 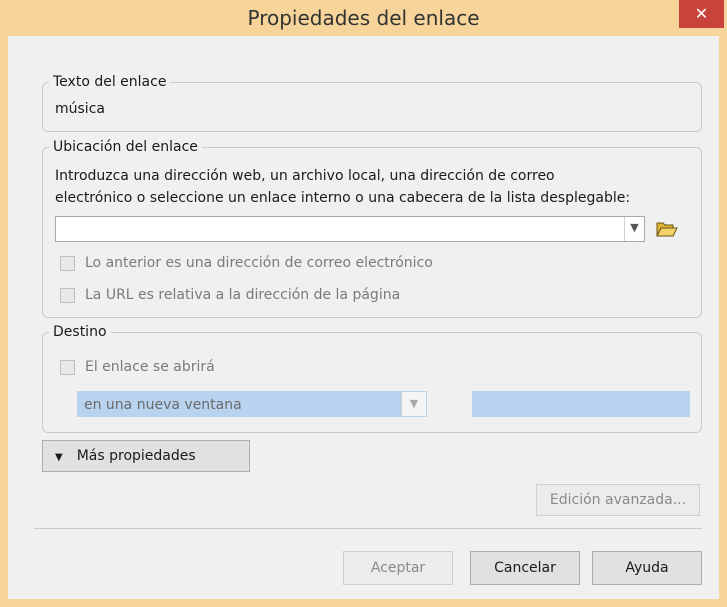 What do you see at coordinates (67, 263) in the screenshot?
I see `email-checkbox` at bounding box center [67, 263].